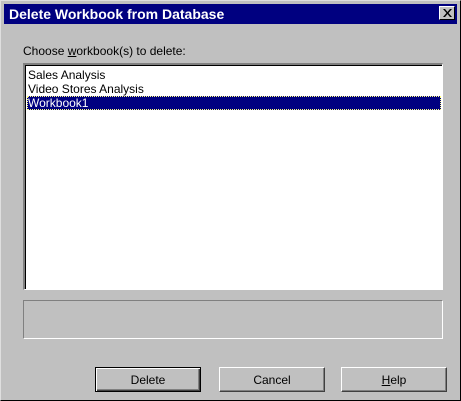  What do you see at coordinates (230, 14) in the screenshot?
I see `title-bar: Delete Workbook from Database` at bounding box center [230, 14].